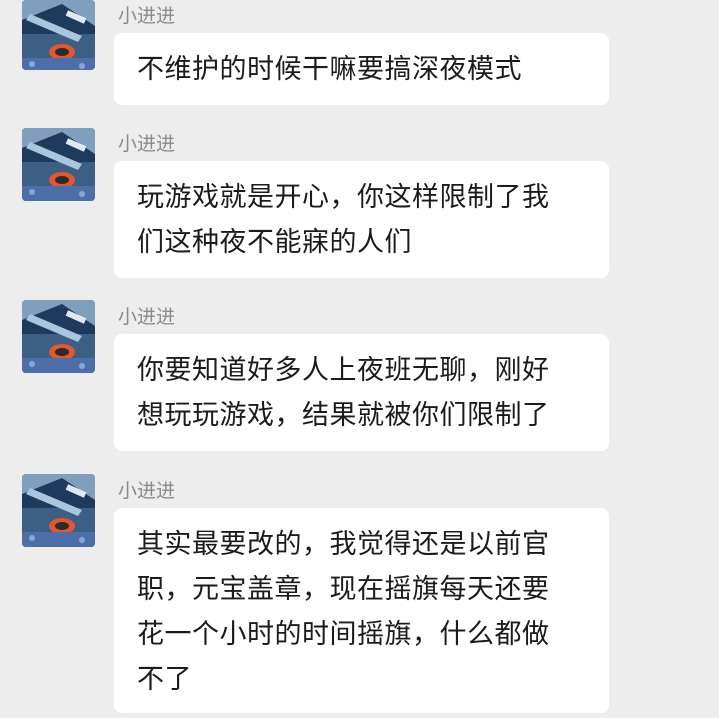 This screenshot has width=719, height=718. Describe the element at coordinates (343, 544) in the screenshot. I see `message-text-line: 其实最要改的，我觉得还是以前官` at that location.